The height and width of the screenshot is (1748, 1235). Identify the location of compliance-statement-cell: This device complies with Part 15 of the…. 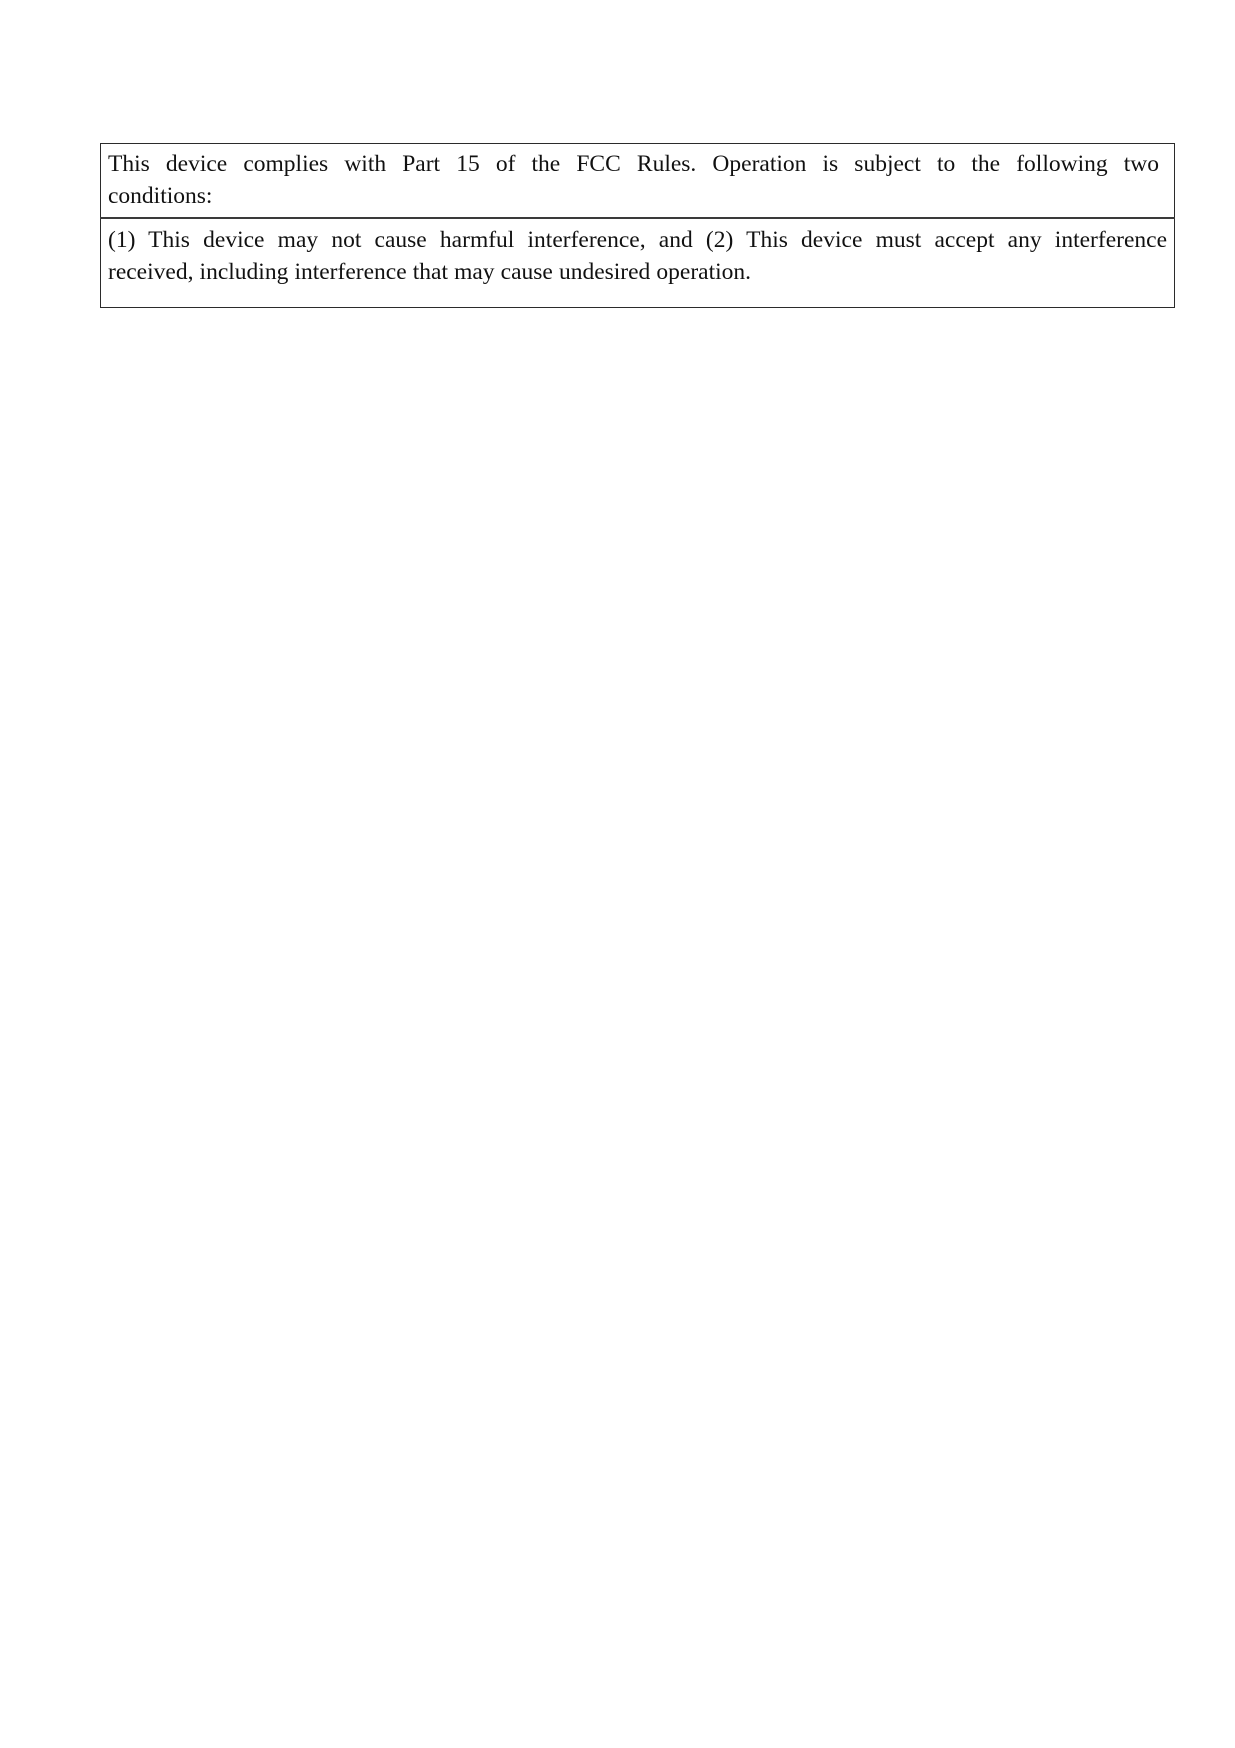
(637, 181).